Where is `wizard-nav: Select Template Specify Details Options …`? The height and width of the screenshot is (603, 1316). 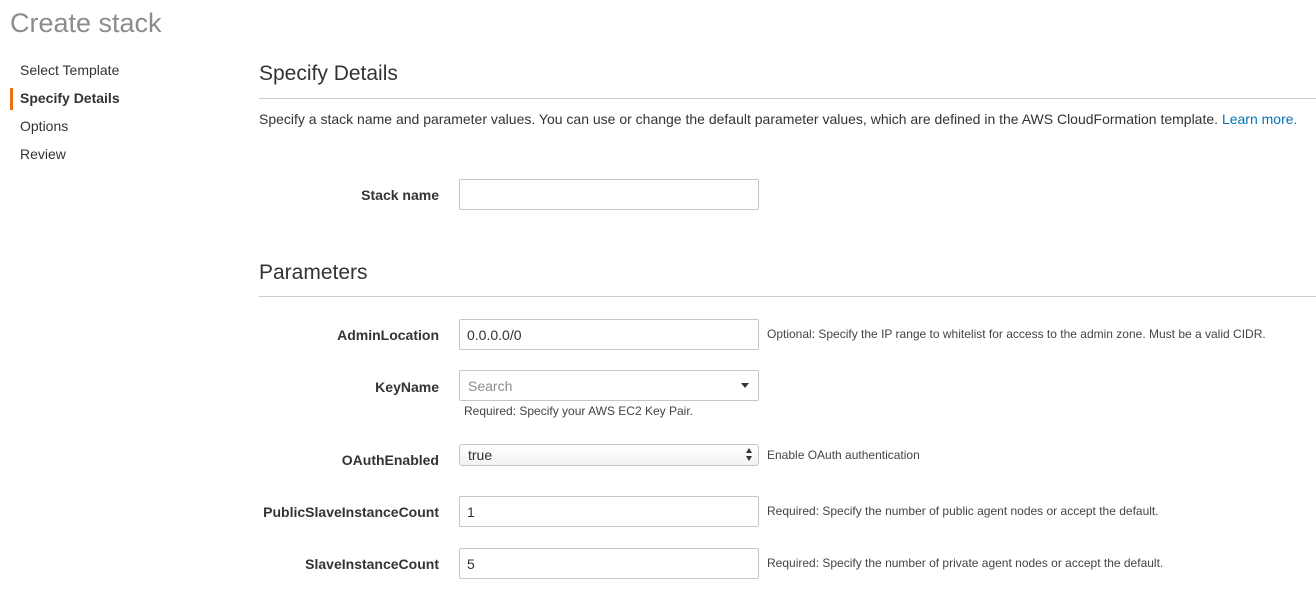 wizard-nav: Select Template Specify Details Options … is located at coordinates (110, 114).